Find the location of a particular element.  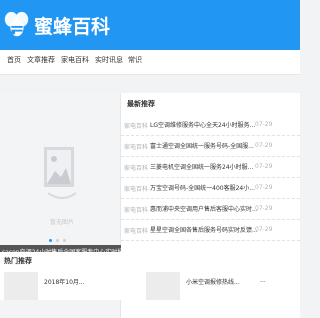

news-row: 家电百科 三菱电机空调全国统一服务24小时服... 07-29 is located at coordinates (210, 167).